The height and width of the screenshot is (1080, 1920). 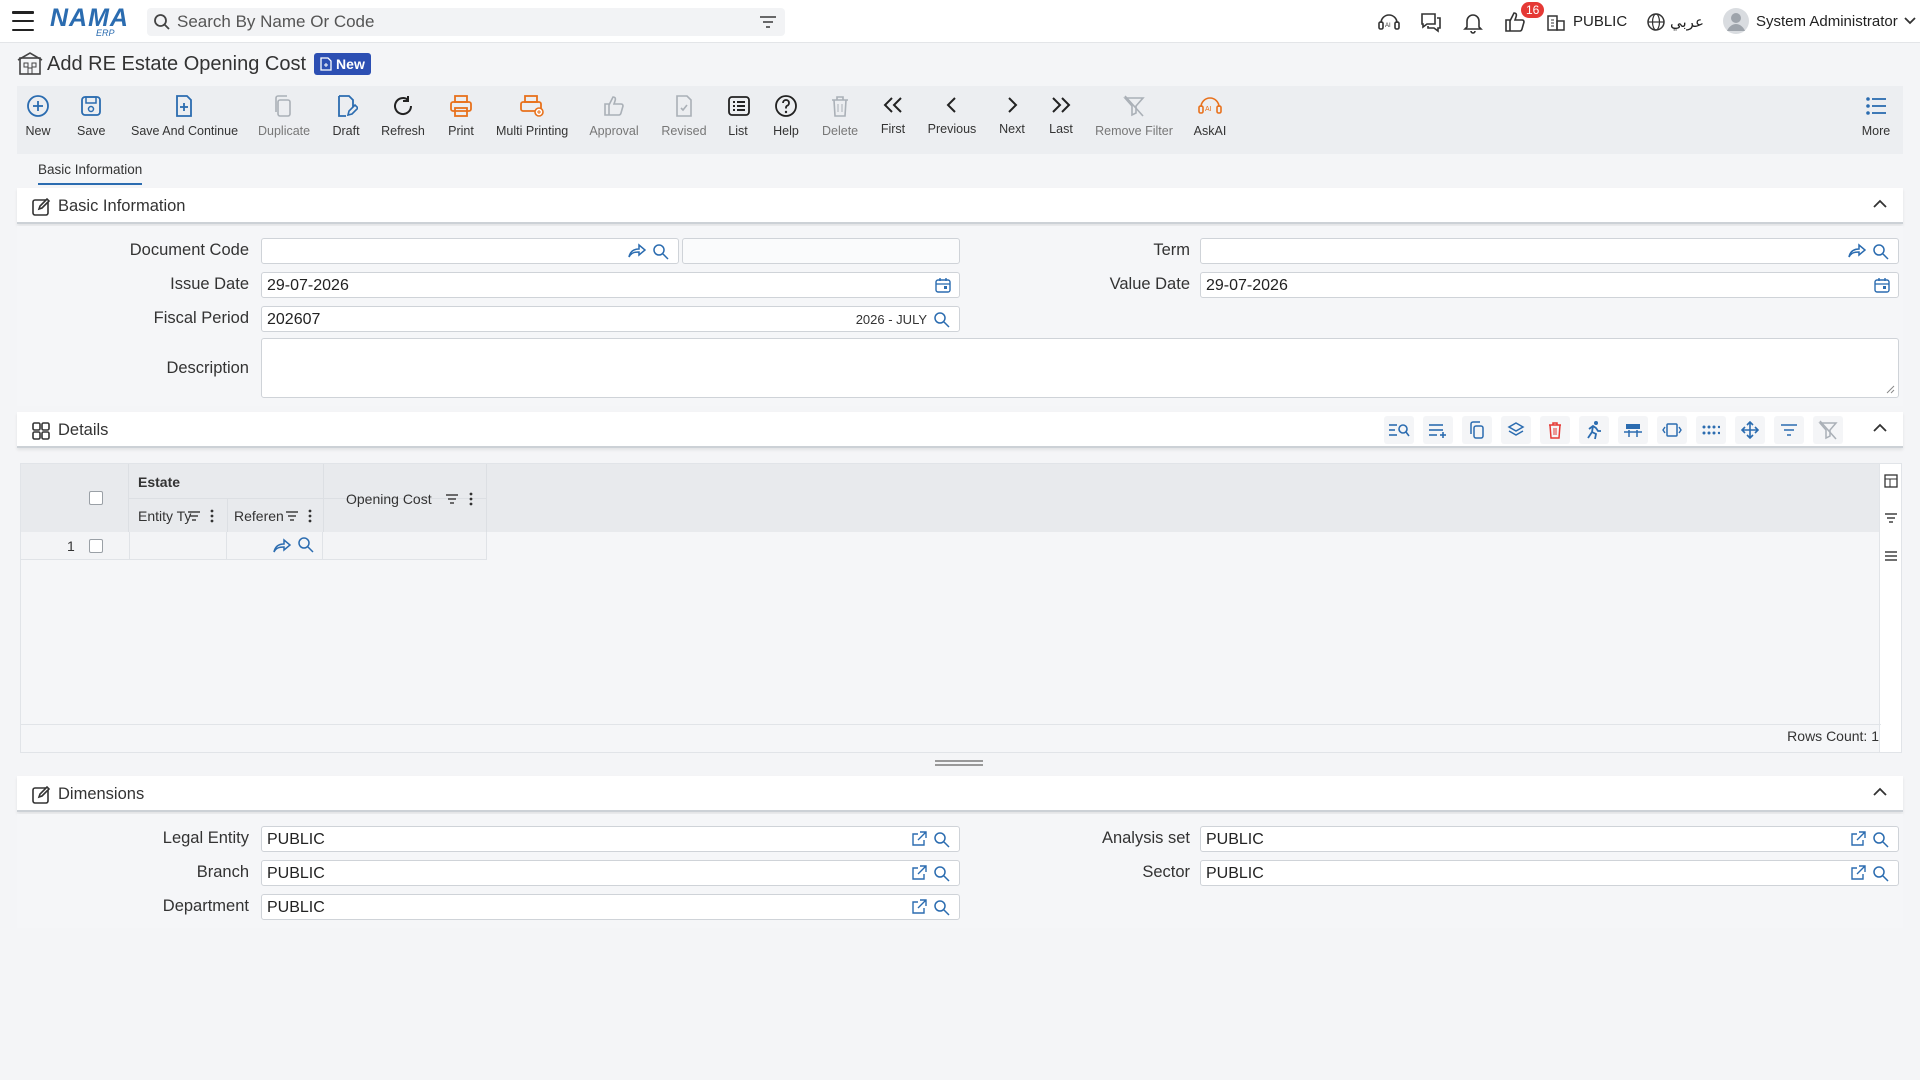 I want to click on first-button: First, so click(x=893, y=115).